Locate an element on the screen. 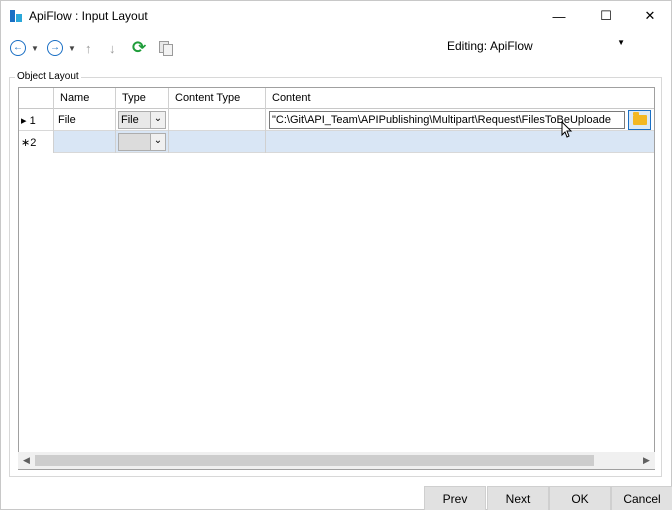 This screenshot has width=672, height=510. back-icon: ← is located at coordinates (18, 48).